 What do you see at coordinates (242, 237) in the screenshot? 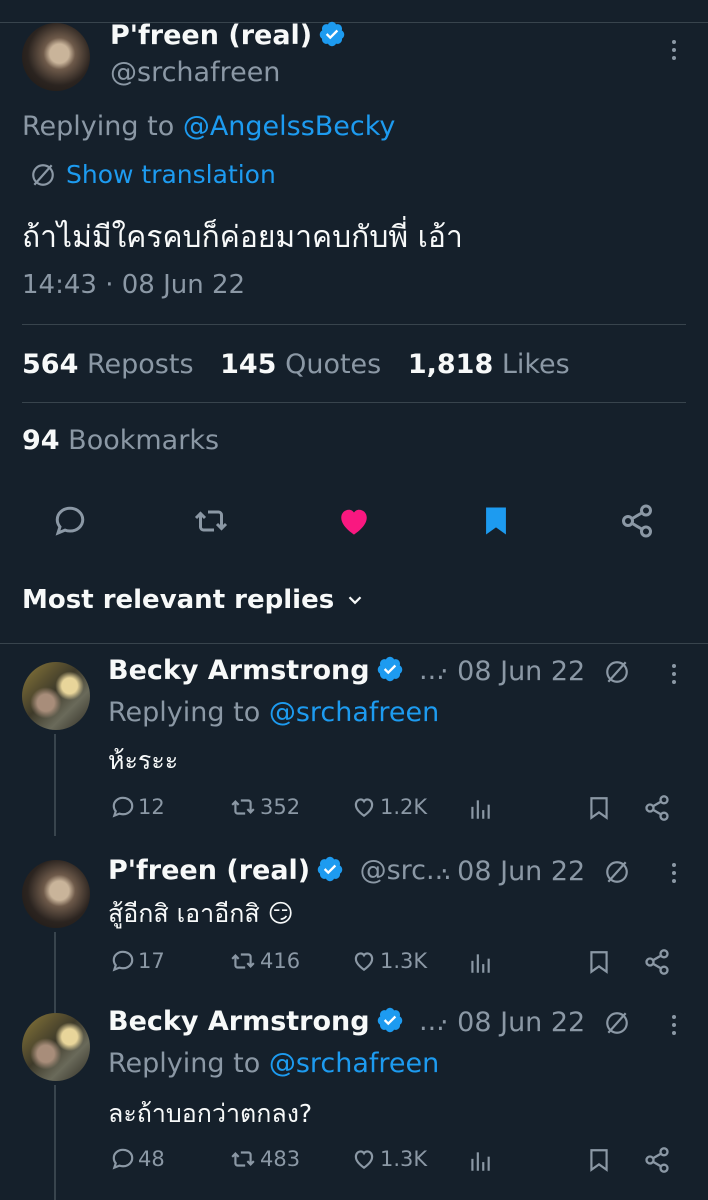
I see `tweet-text: ถ้าไม่มีใครคบก็ค่อยมาคบกับพี่ เอ้า` at bounding box center [242, 237].